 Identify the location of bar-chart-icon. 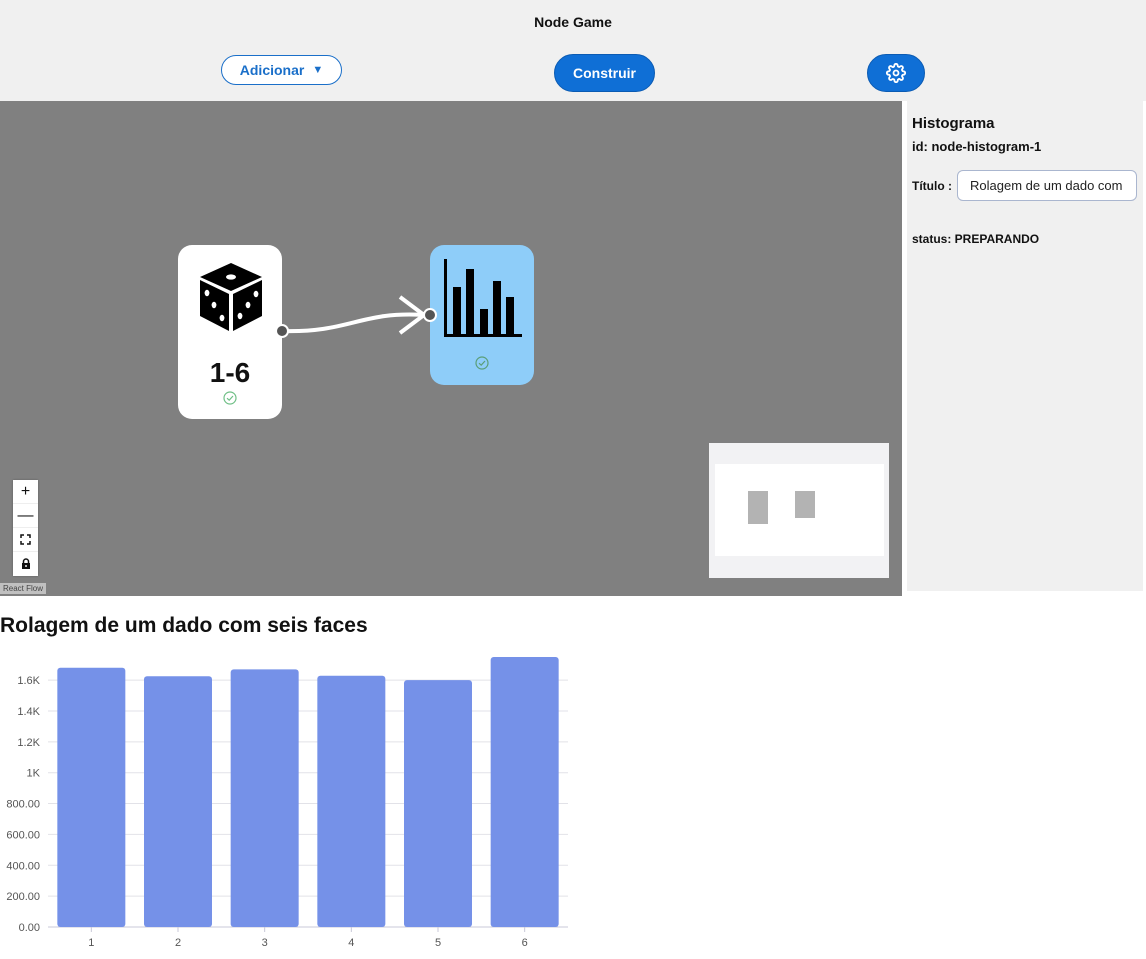
(483, 298).